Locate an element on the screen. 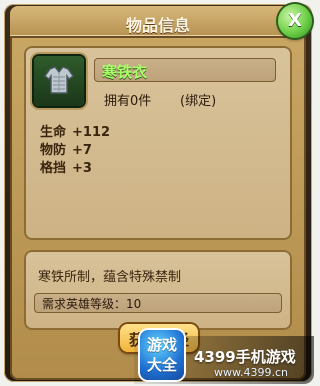 The width and height of the screenshot is (320, 386). armor-icon is located at coordinates (59, 80).